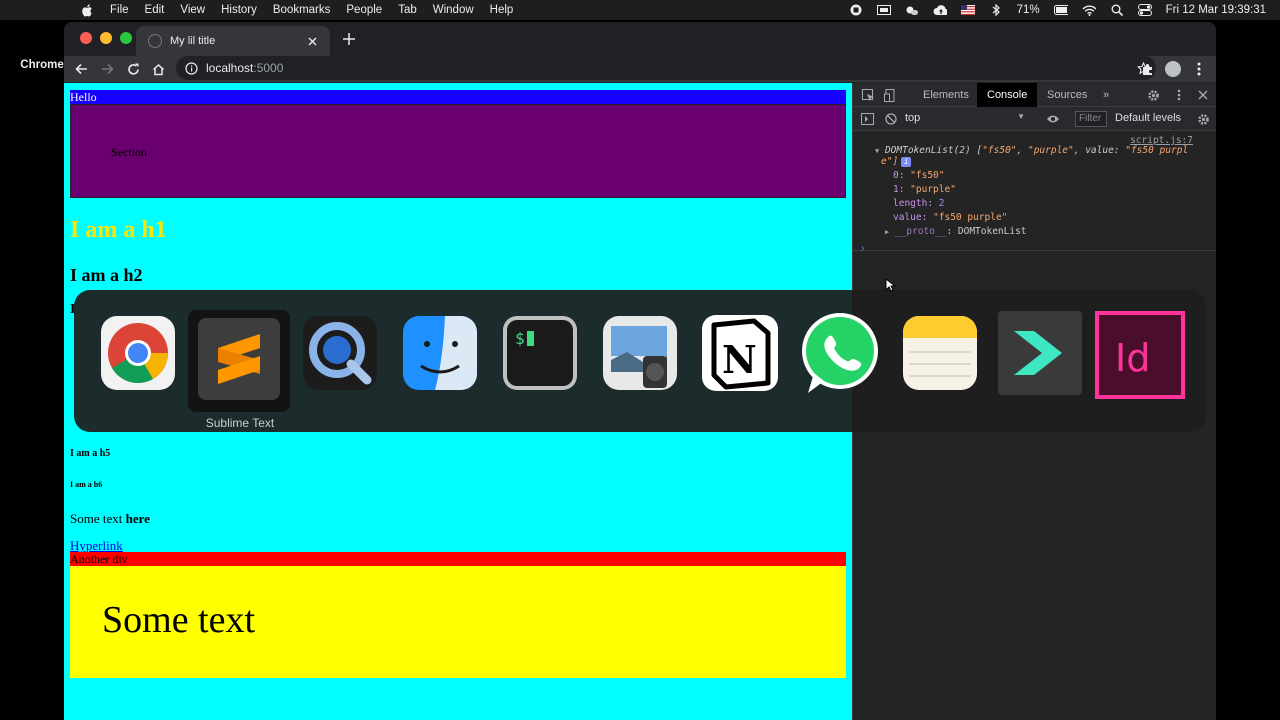 This screenshot has height=720, width=1280. Describe the element at coordinates (349, 39) in the screenshot. I see `new-tab-icon` at that location.